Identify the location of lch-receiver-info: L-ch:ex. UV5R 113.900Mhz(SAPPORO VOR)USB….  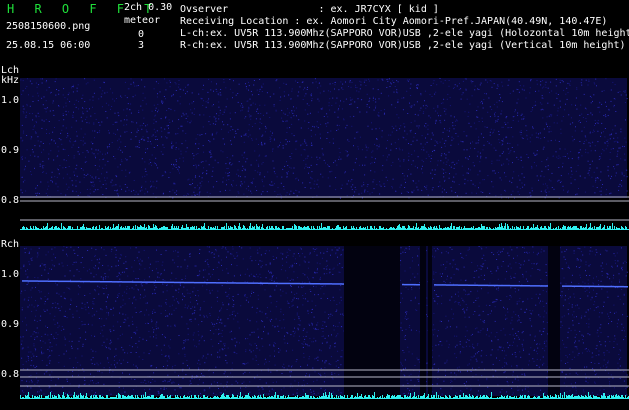
(404, 33).